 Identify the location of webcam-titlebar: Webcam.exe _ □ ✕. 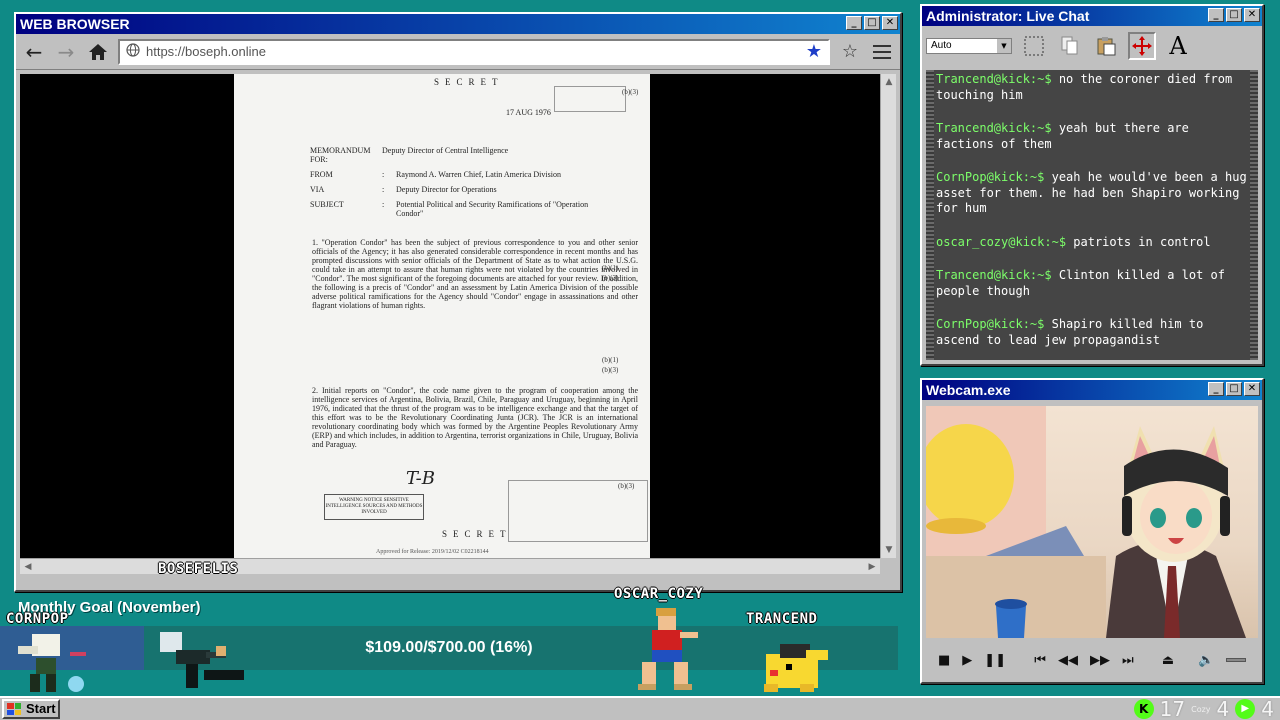
(1092, 390).